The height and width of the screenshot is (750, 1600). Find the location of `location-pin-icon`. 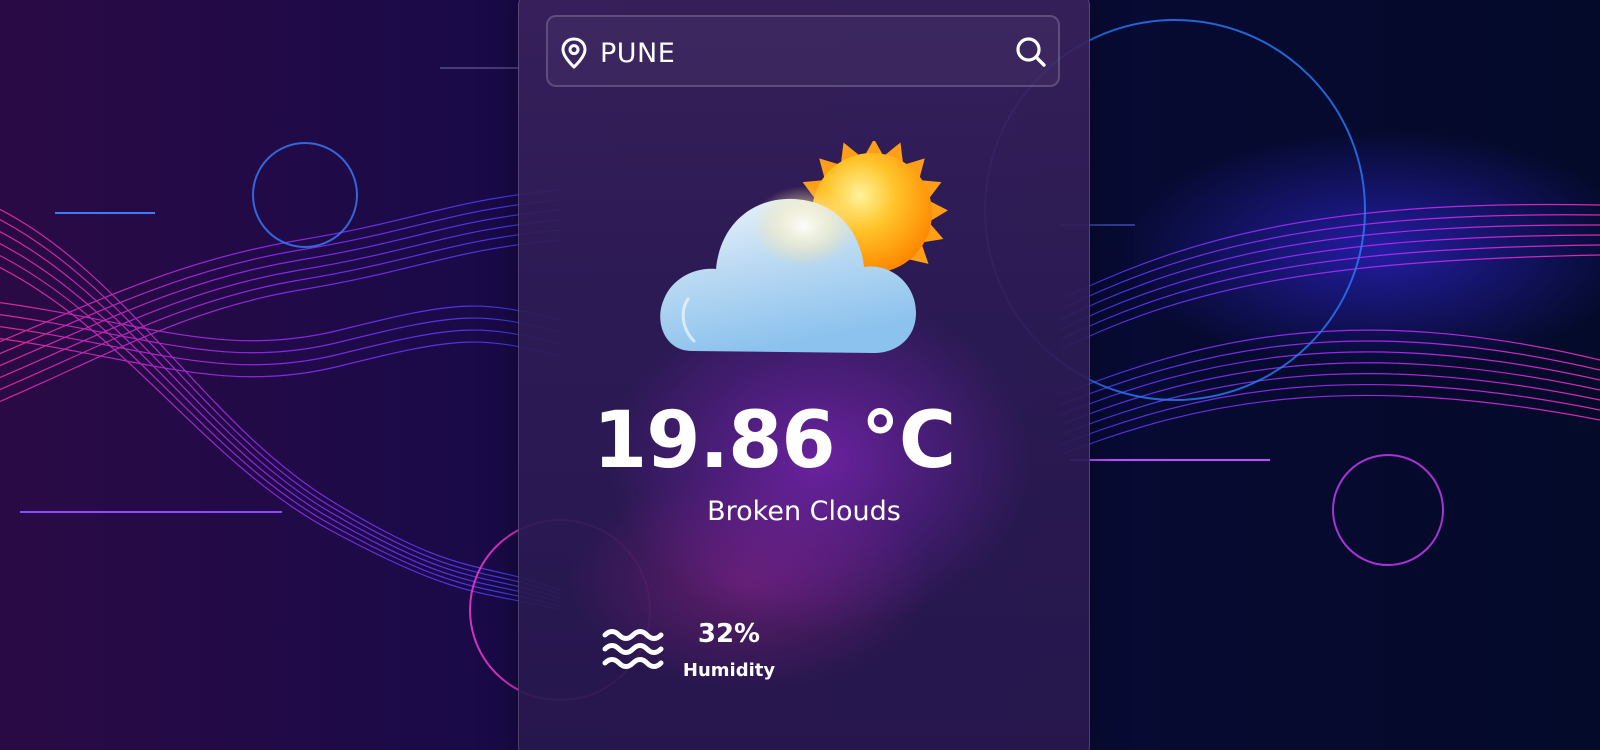

location-pin-icon is located at coordinates (574, 53).